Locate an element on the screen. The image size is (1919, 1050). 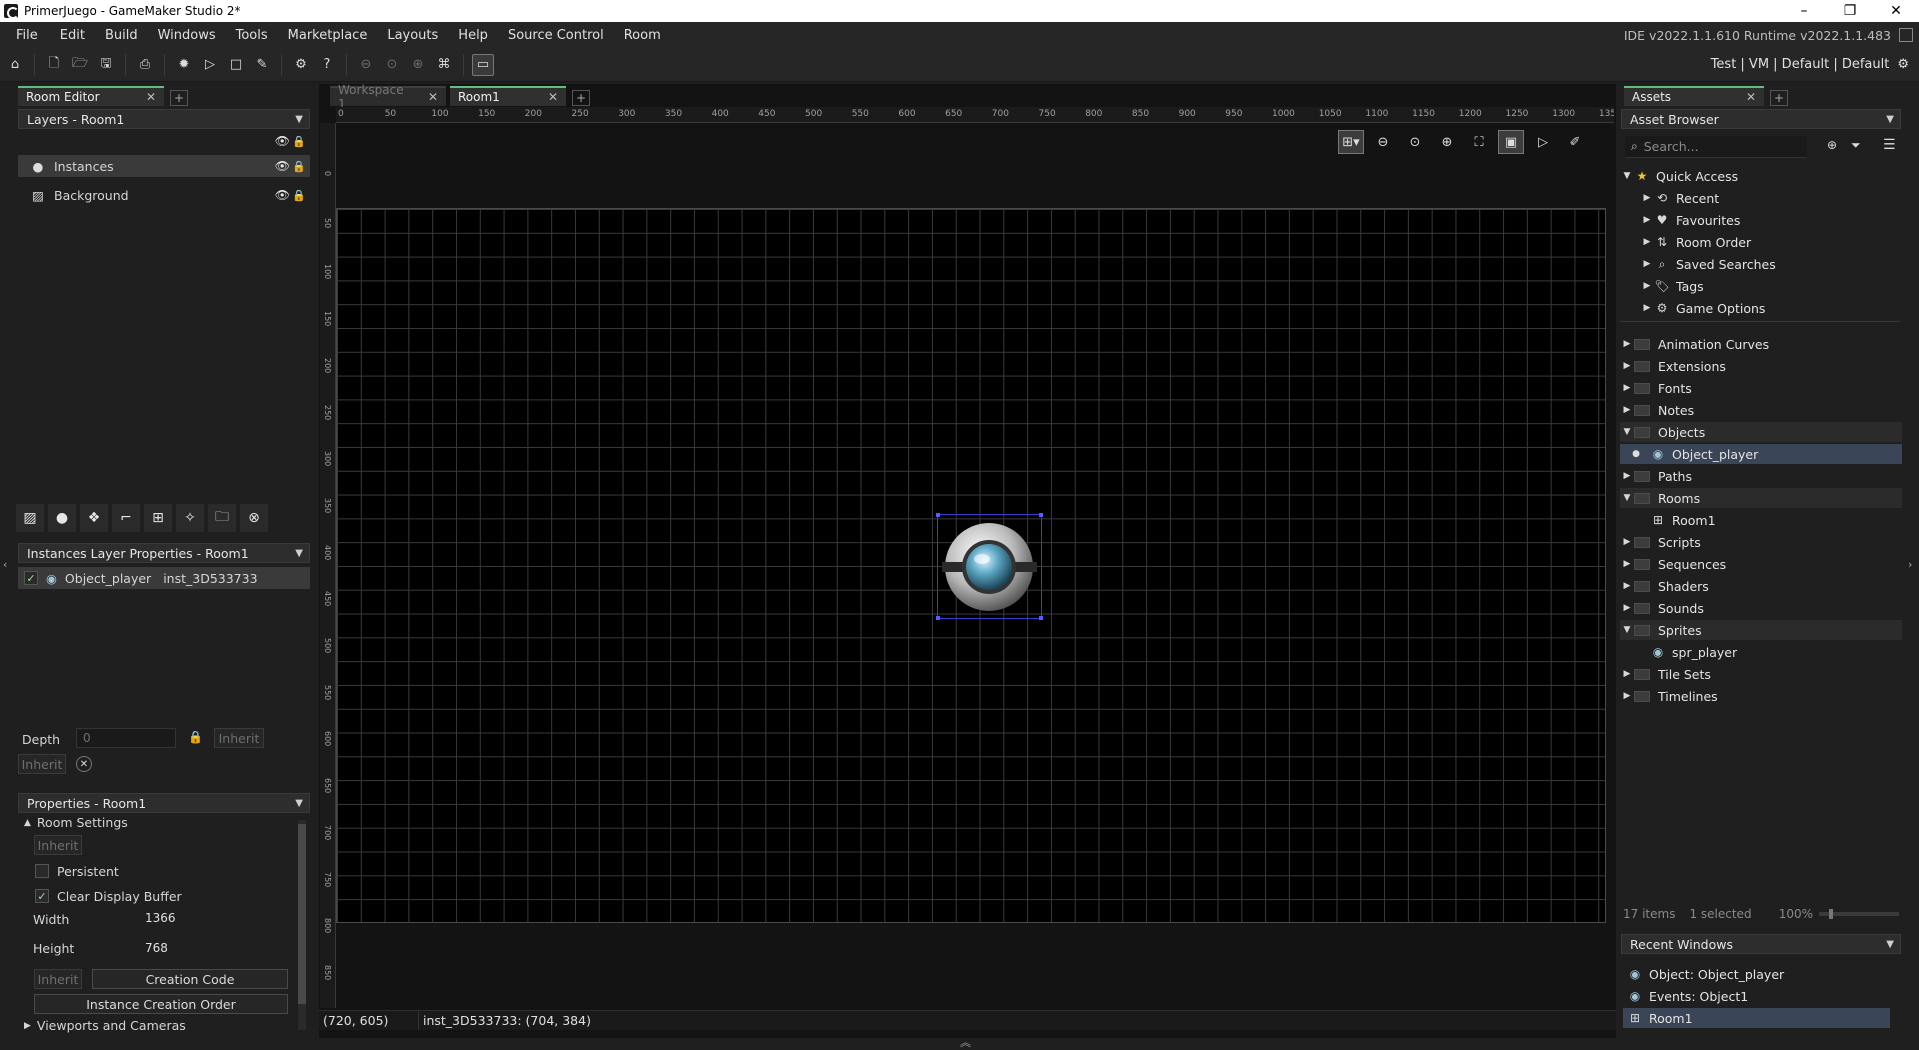
properties-dropdown: Properties - Room1 ▼ is located at coordinates (164, 803).